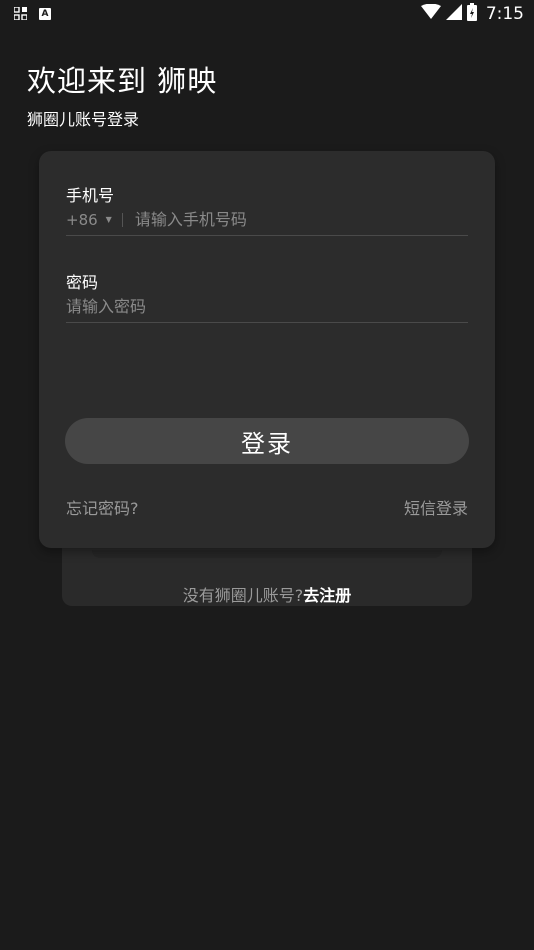  What do you see at coordinates (243, 595) in the screenshot?
I see `register-prompt: 没有狮圈儿账号?` at bounding box center [243, 595].